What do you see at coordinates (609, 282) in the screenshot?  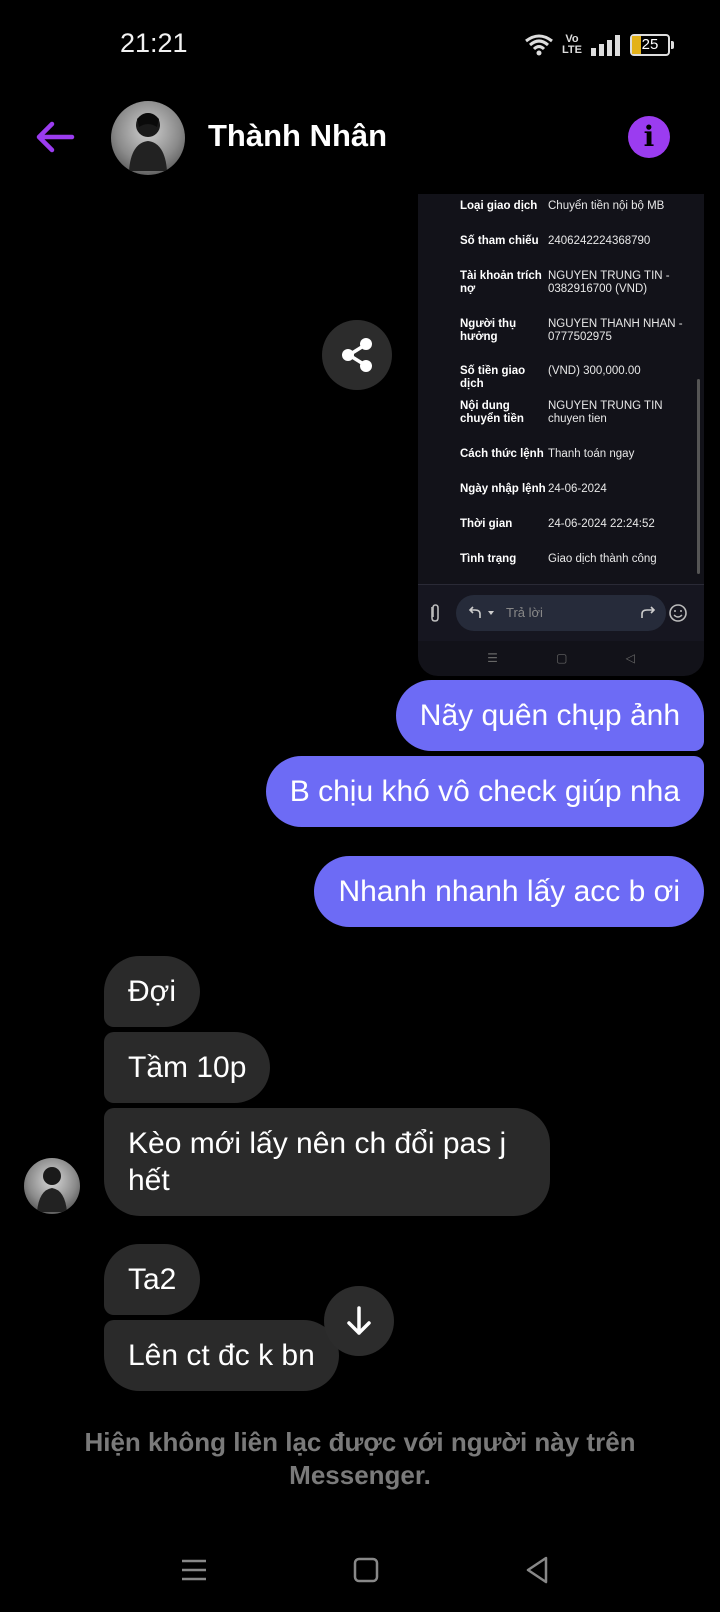 I see `row-value: NGUYEN TRUNG TIN - 0382916700 (VND)` at bounding box center [609, 282].